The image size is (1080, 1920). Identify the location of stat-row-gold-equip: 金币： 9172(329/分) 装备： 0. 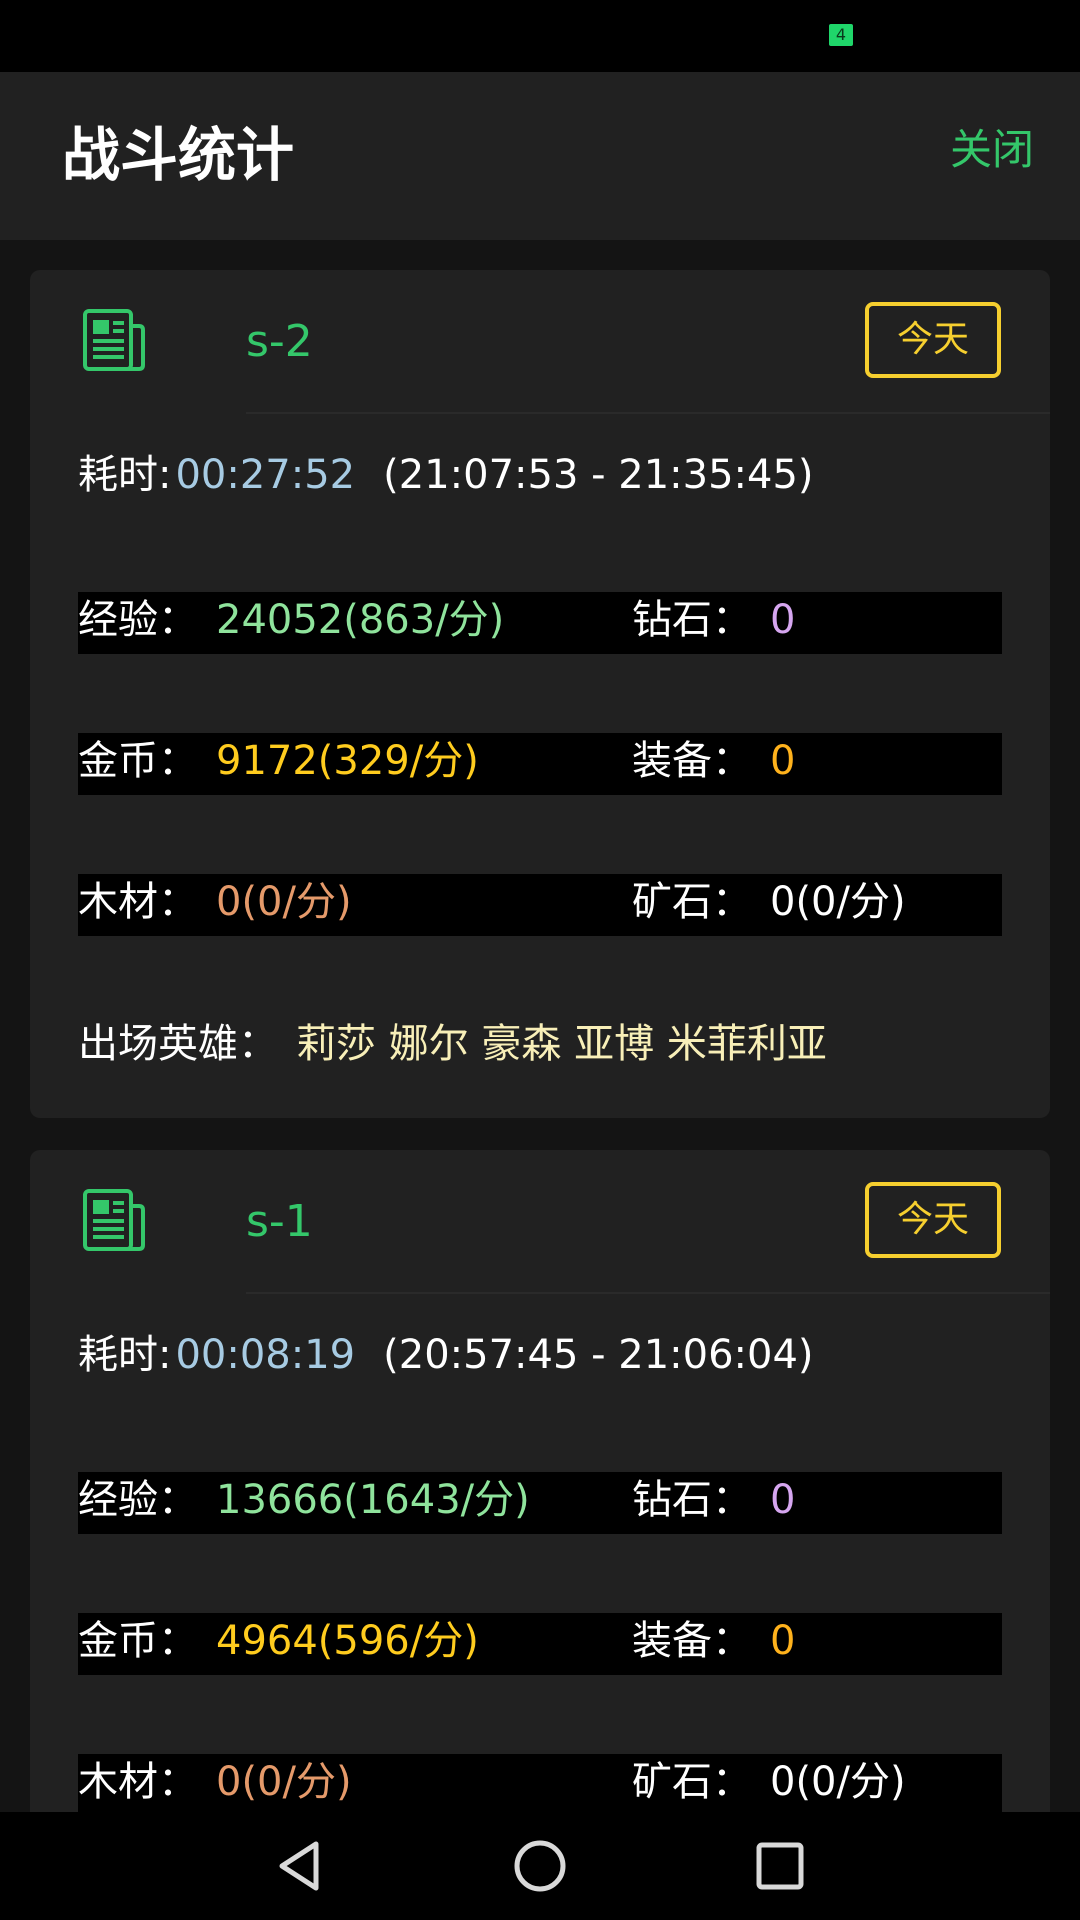
(540, 764).